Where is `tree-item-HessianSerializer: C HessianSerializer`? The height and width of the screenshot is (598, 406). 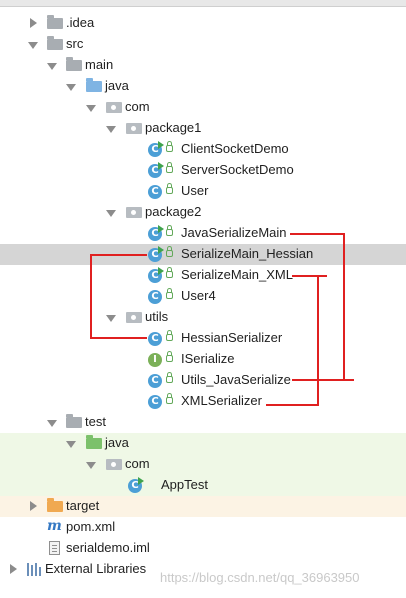
tree-item-HessianSerializer: C HessianSerializer is located at coordinates (203, 338).